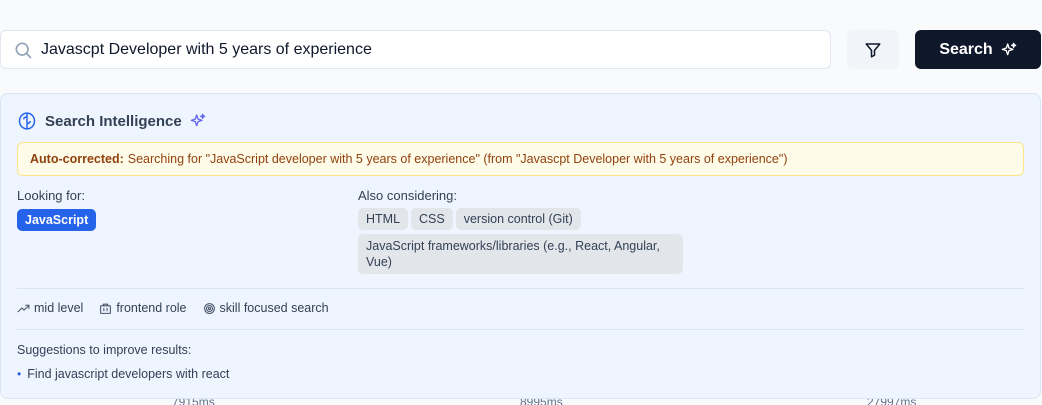  What do you see at coordinates (891, 402) in the screenshot?
I see `timing-value: 27997ms` at bounding box center [891, 402].